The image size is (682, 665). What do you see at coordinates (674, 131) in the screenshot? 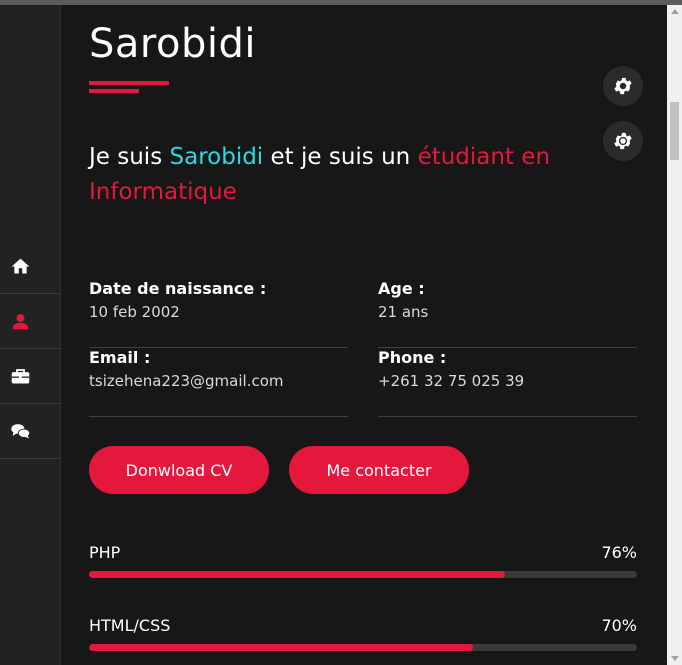
I see `scroll-thumb` at bounding box center [674, 131].